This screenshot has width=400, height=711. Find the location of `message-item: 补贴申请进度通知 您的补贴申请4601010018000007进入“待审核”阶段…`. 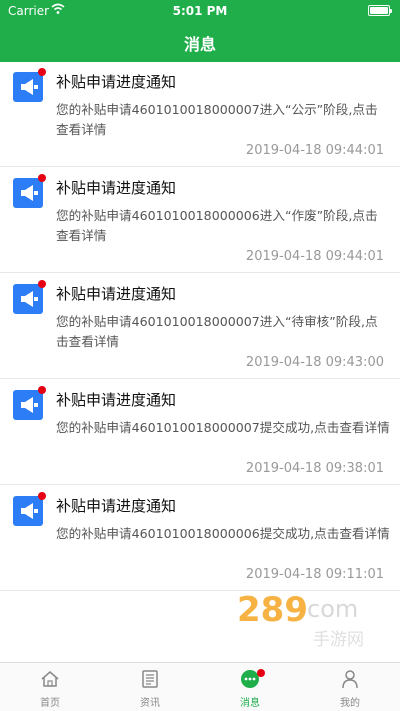

message-item: 补贴申请进度通知 您的补贴申请4601010018000007进入“待审核”阶段… is located at coordinates (200, 326).